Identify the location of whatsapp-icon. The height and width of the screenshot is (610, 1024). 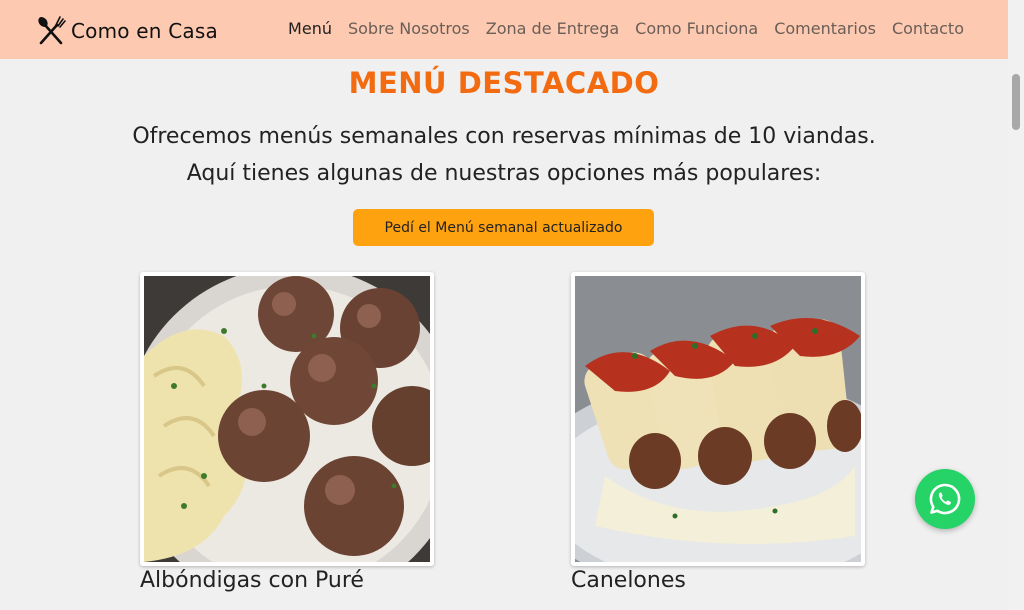
(945, 499).